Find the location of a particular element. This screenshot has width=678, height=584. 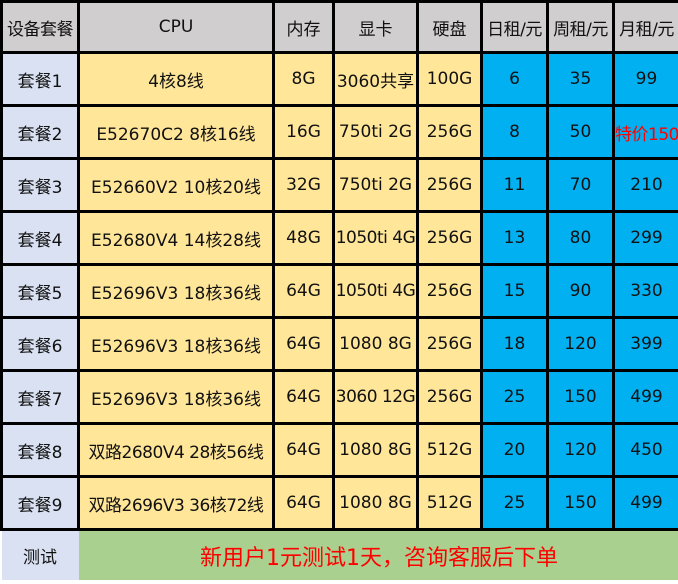

cpu-cell: E52660V2 10核20线 is located at coordinates (176, 185).